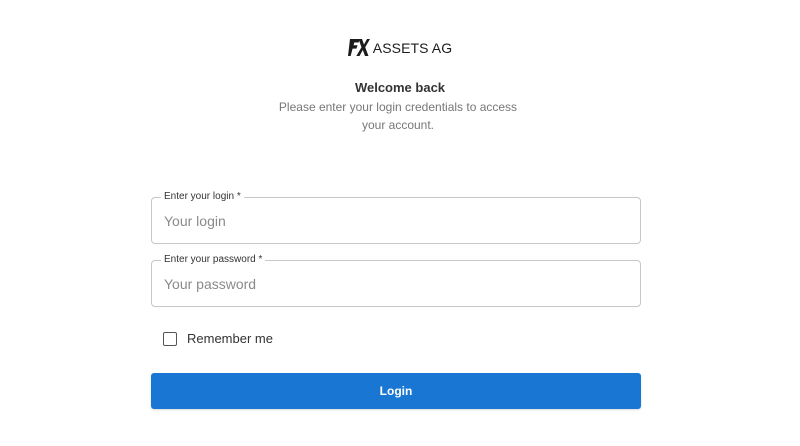 The height and width of the screenshot is (446, 800). What do you see at coordinates (412, 48) in the screenshot?
I see `brand-name: ASSETS AG` at bounding box center [412, 48].